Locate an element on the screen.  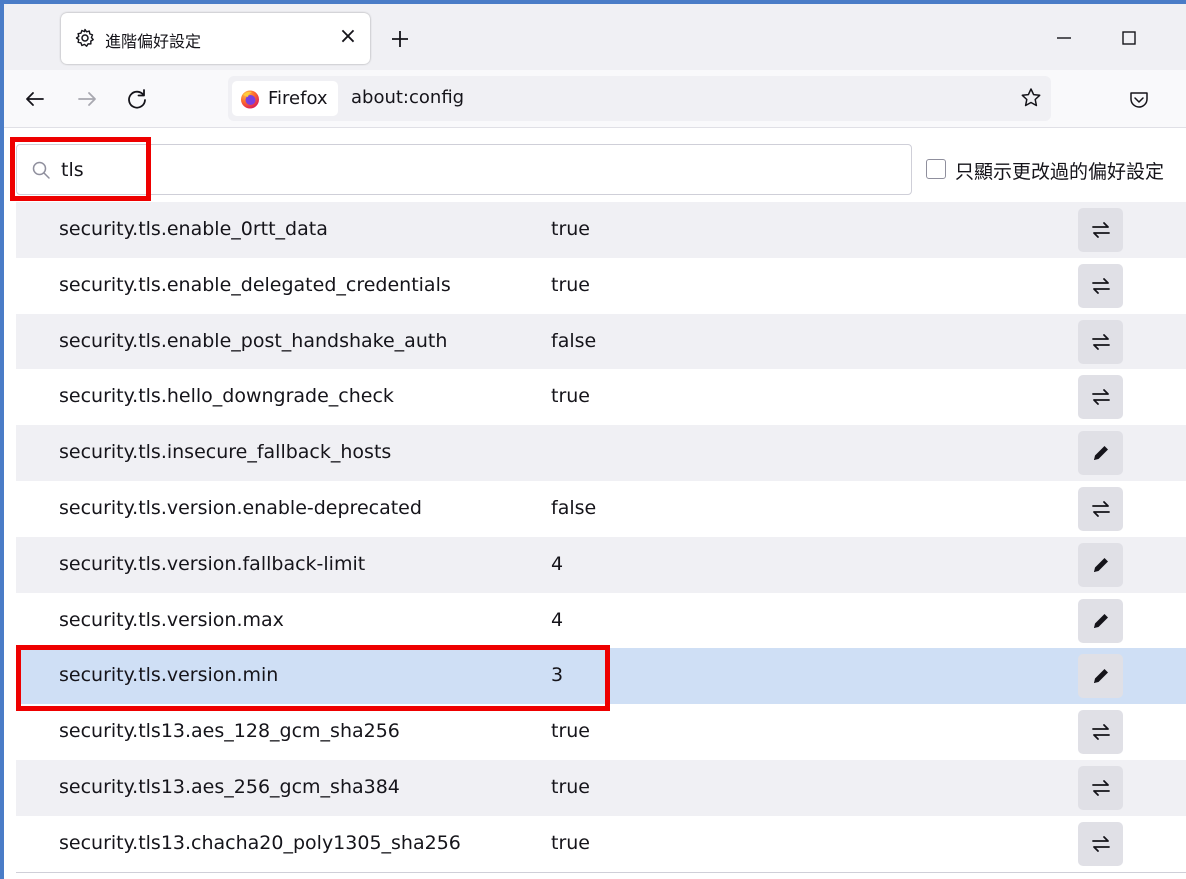
pref-name: security.tls.version.min is located at coordinates (169, 675).